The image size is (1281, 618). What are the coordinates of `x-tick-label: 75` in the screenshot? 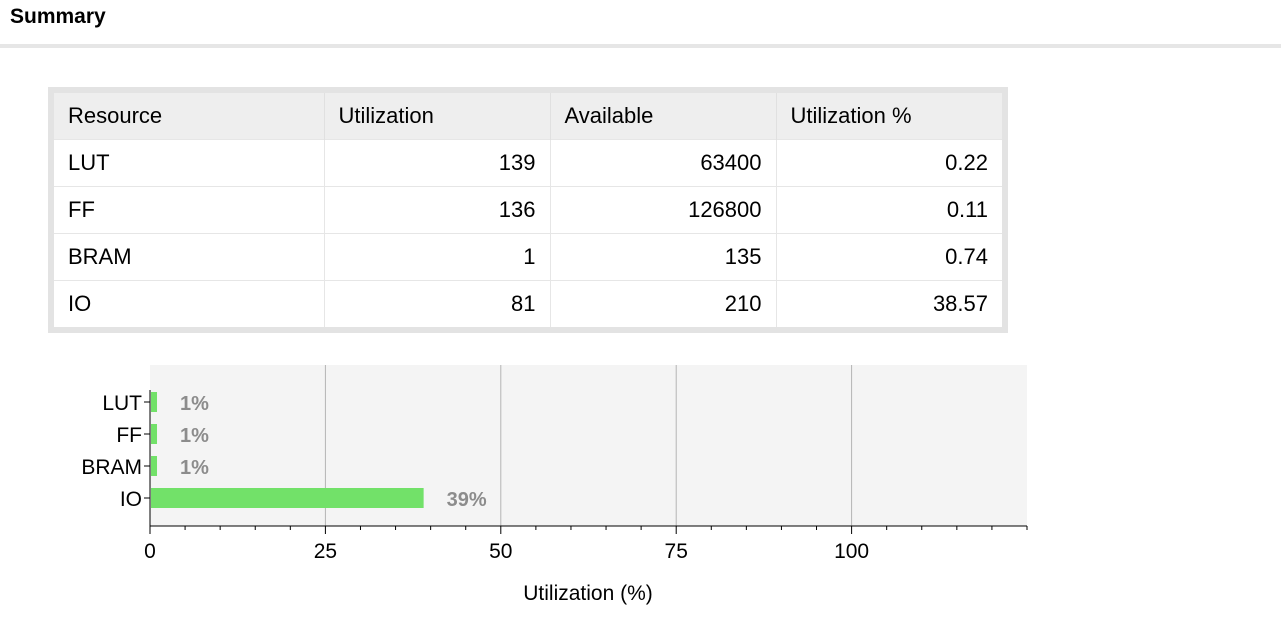 It's located at (676, 551).